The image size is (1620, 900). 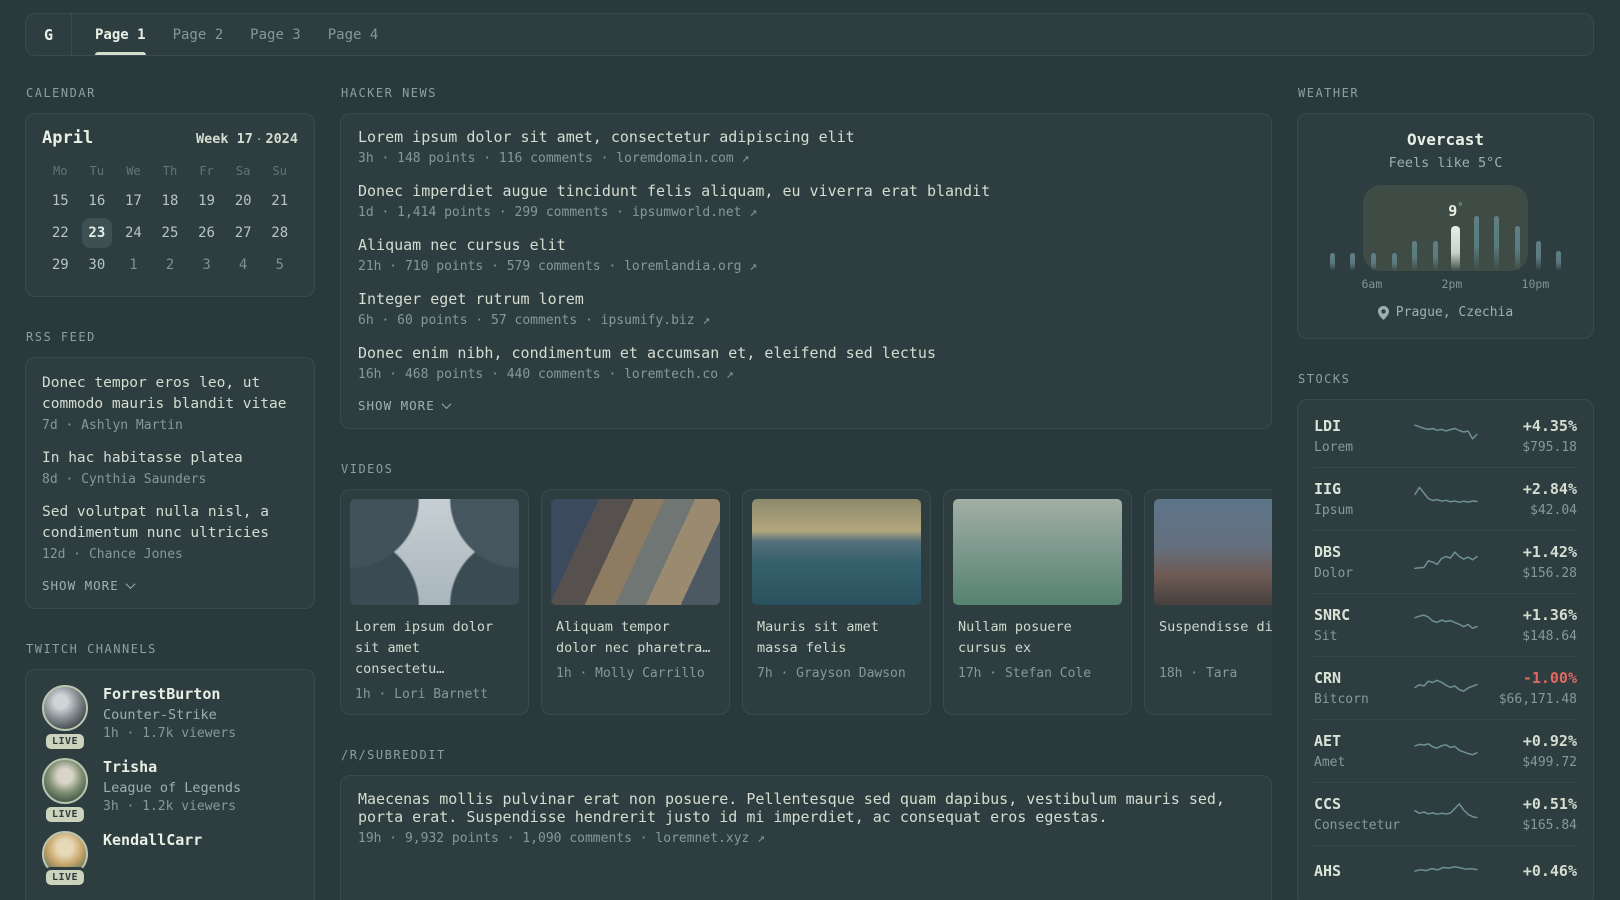 What do you see at coordinates (170, 458) in the screenshot?
I see `rss-item-title: In hac habitasse platea` at bounding box center [170, 458].